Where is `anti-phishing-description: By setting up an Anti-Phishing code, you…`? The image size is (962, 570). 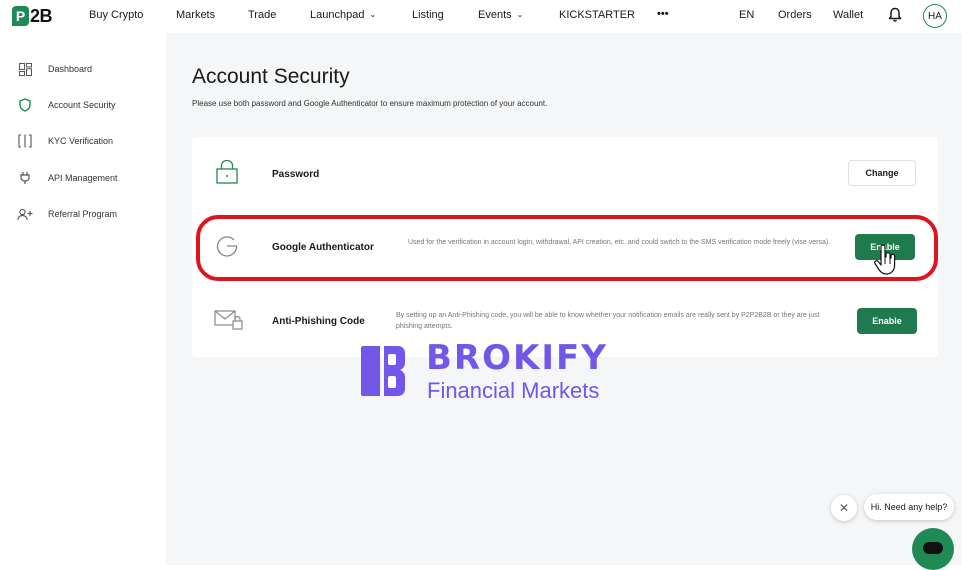 anti-phishing-description: By setting up an Anti-Phishing code, you… is located at coordinates (608, 321).